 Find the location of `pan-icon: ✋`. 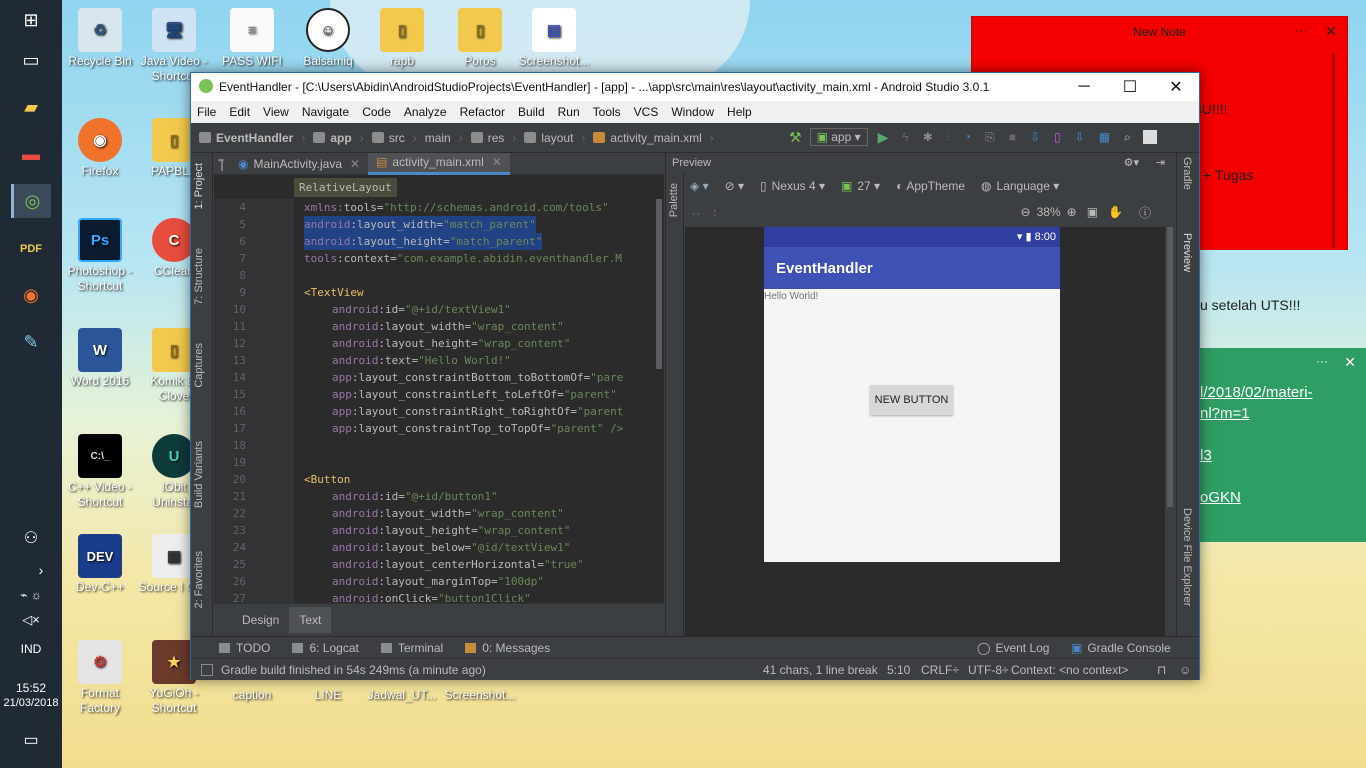

pan-icon: ✋ is located at coordinates (1115, 212).